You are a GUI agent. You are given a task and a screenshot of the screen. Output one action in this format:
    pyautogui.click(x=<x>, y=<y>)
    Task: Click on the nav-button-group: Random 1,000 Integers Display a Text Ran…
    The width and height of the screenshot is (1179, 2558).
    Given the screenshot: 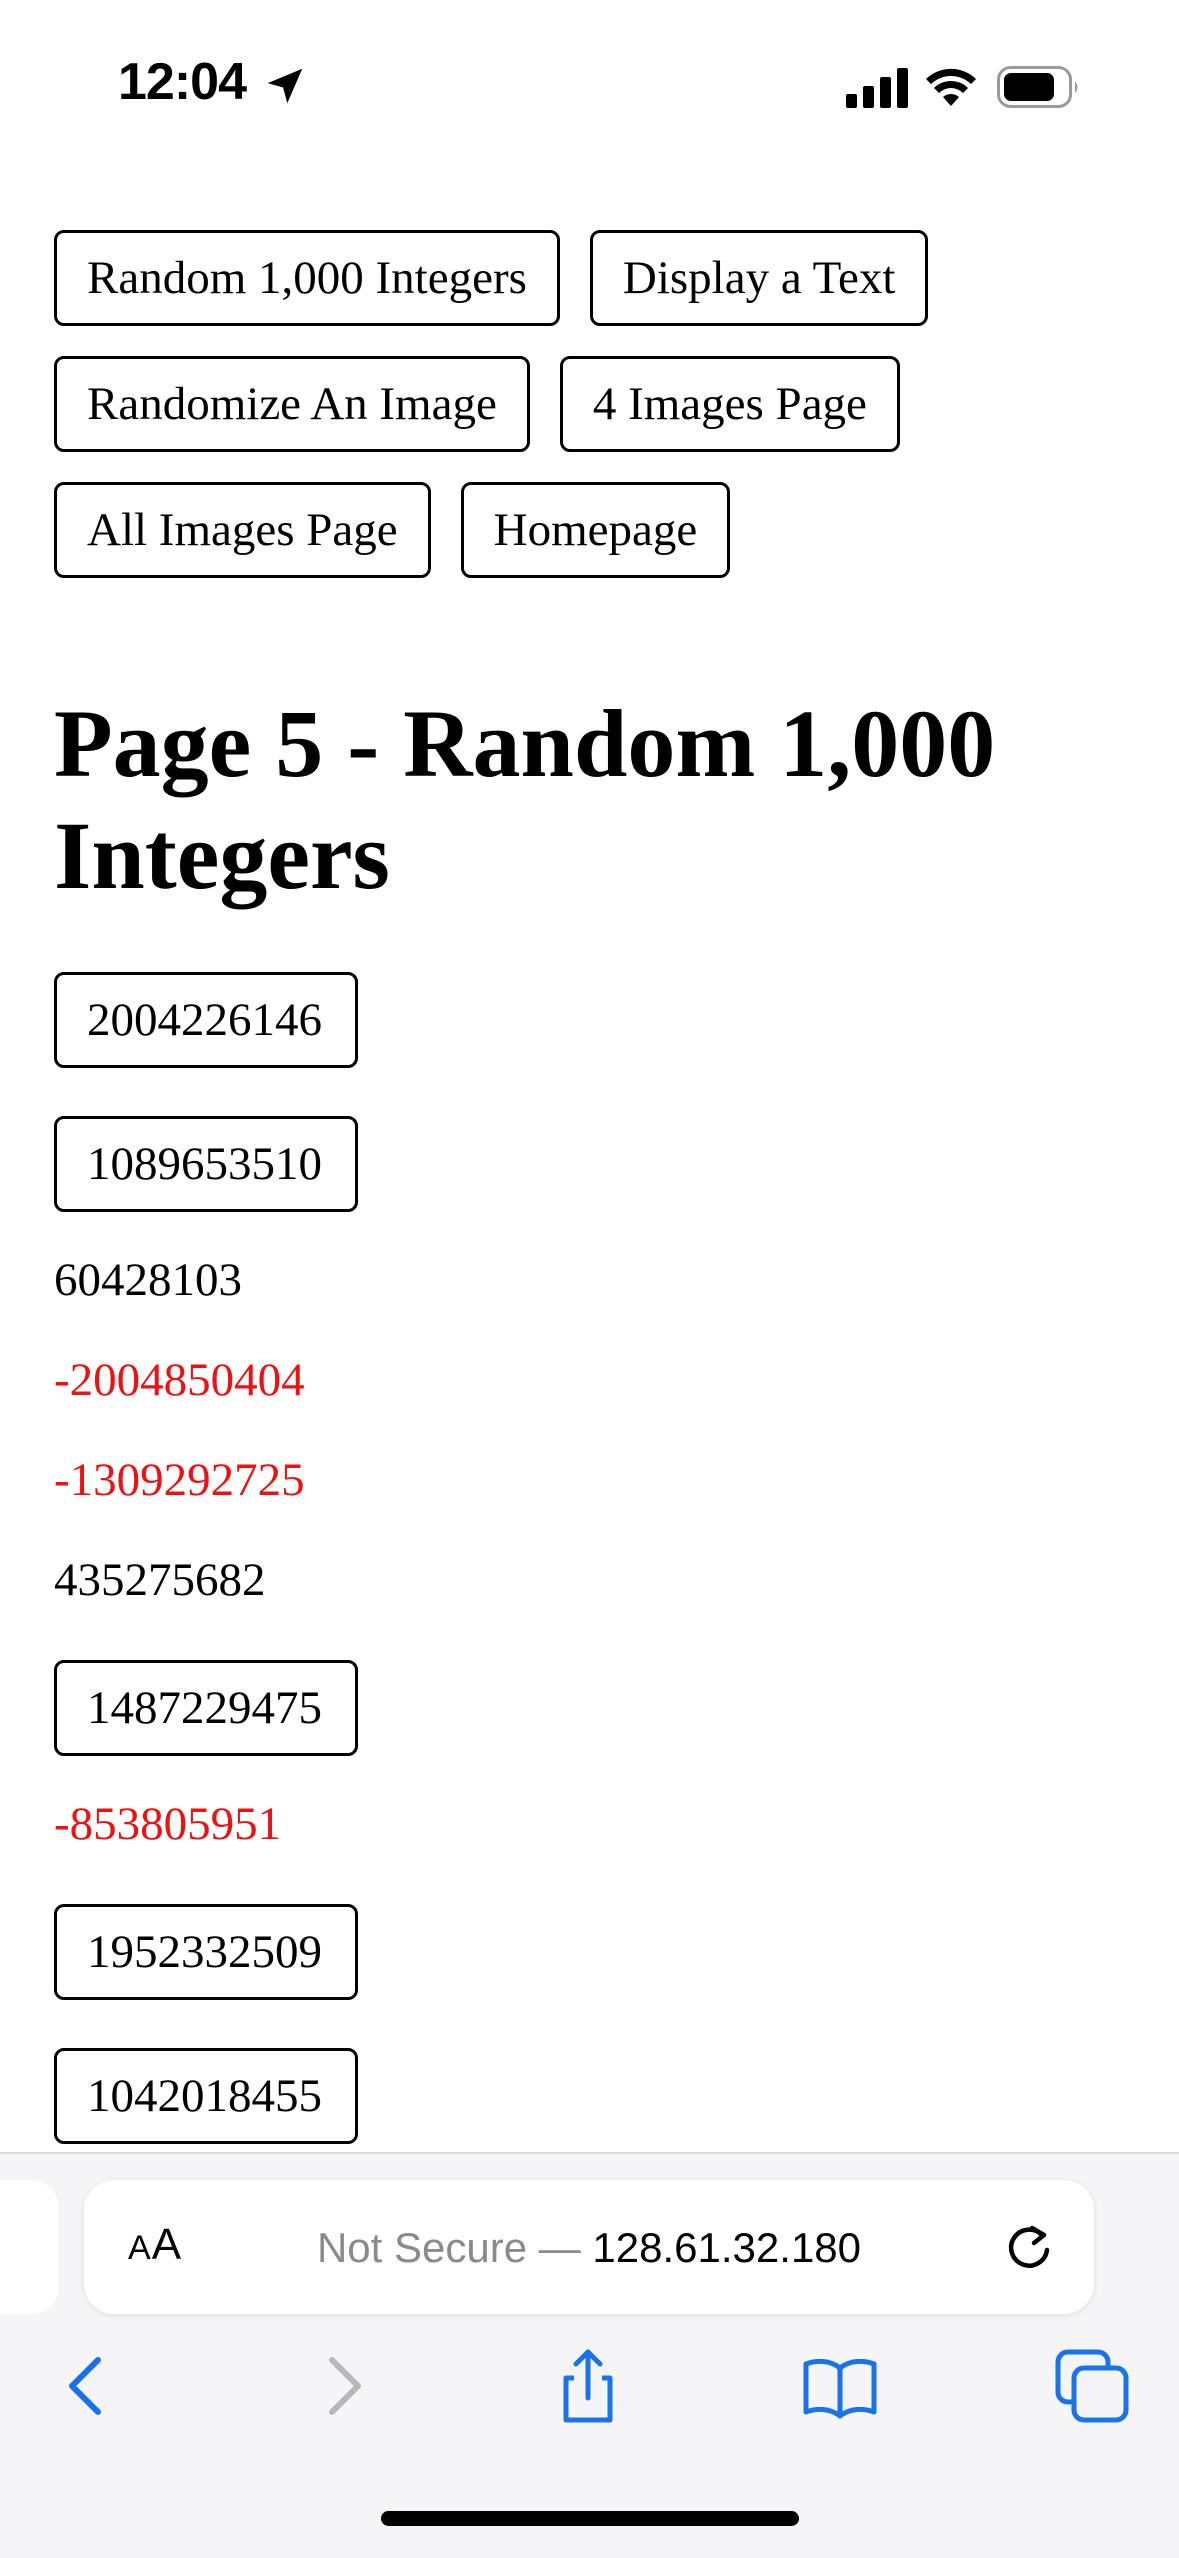 What is the action you would take?
    pyautogui.click(x=584, y=419)
    